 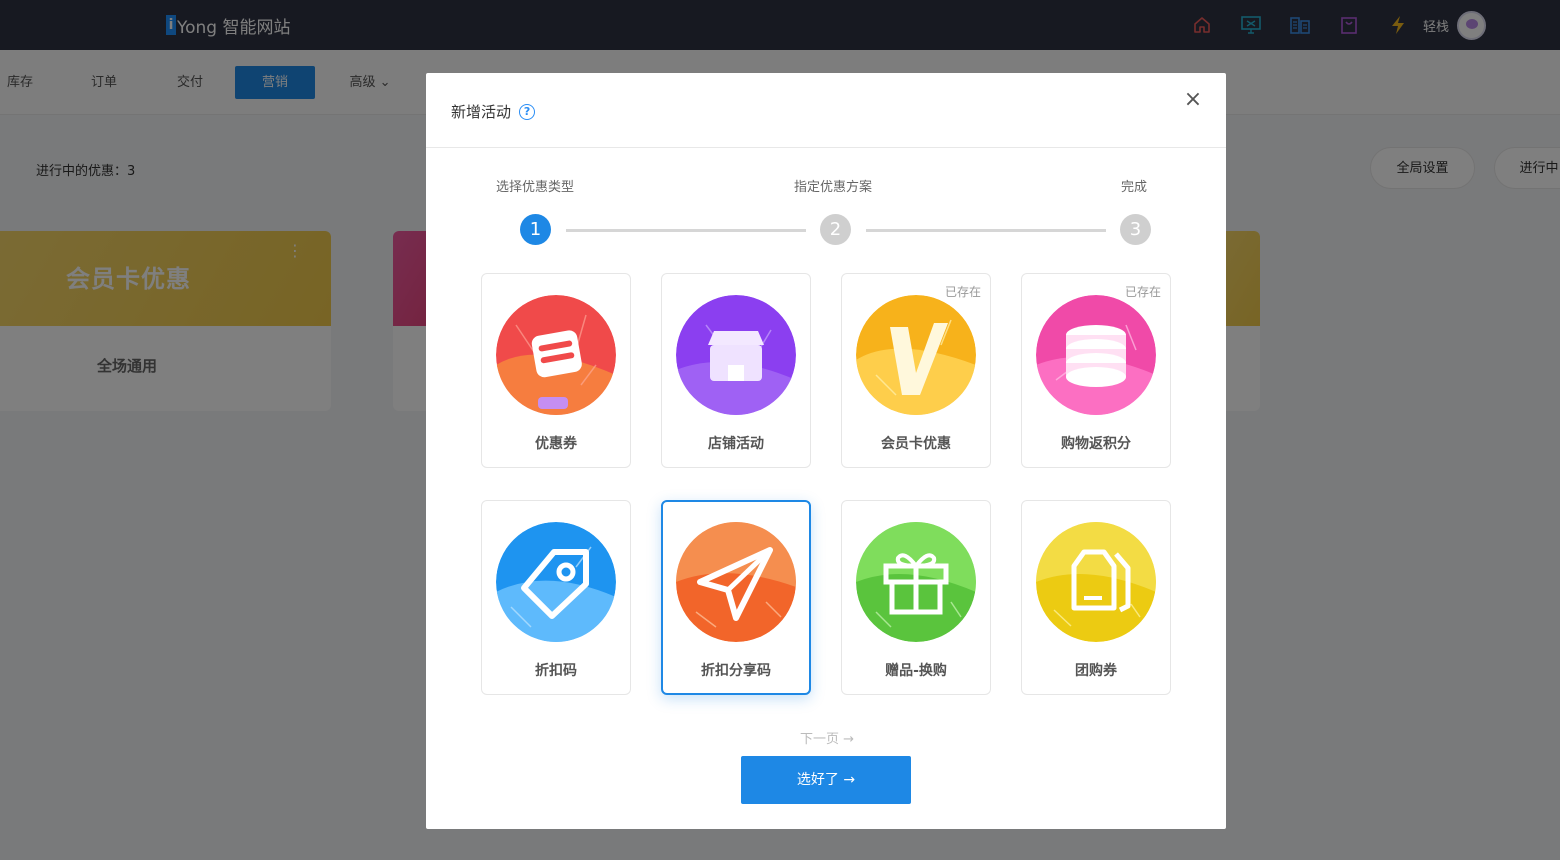 What do you see at coordinates (736, 444) in the screenshot?
I see `tile-label: 店铺活动` at bounding box center [736, 444].